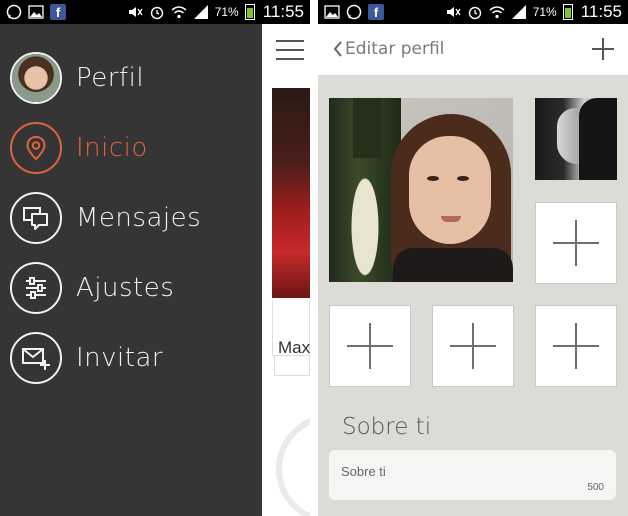 The image size is (628, 516). Describe the element at coordinates (36, 288) in the screenshot. I see `sliders-icon` at that location.